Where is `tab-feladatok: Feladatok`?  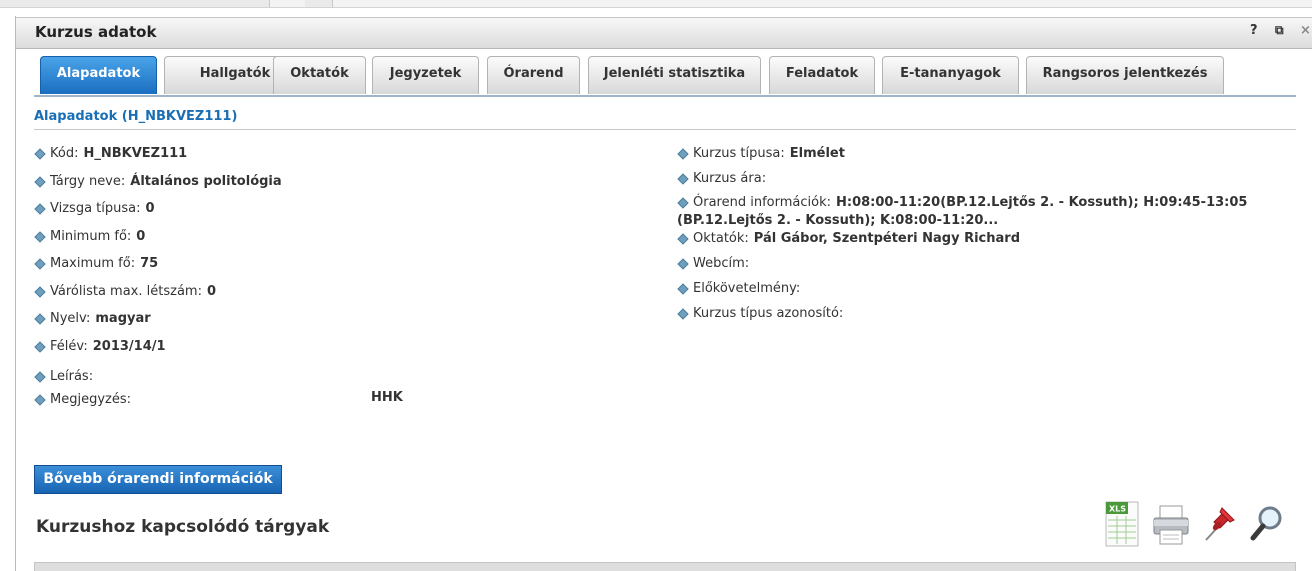
tab-feladatok: Feladatok is located at coordinates (822, 75).